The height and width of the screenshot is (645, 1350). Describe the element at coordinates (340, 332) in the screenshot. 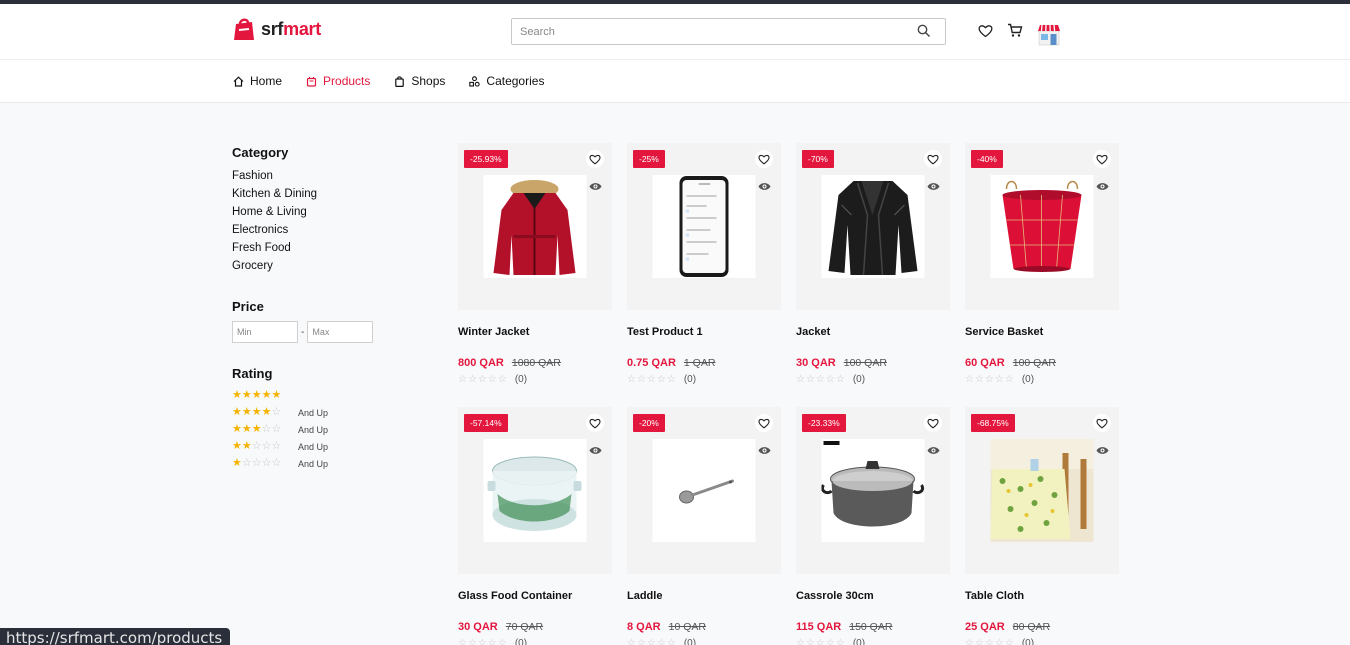

I see `price-max-input` at that location.